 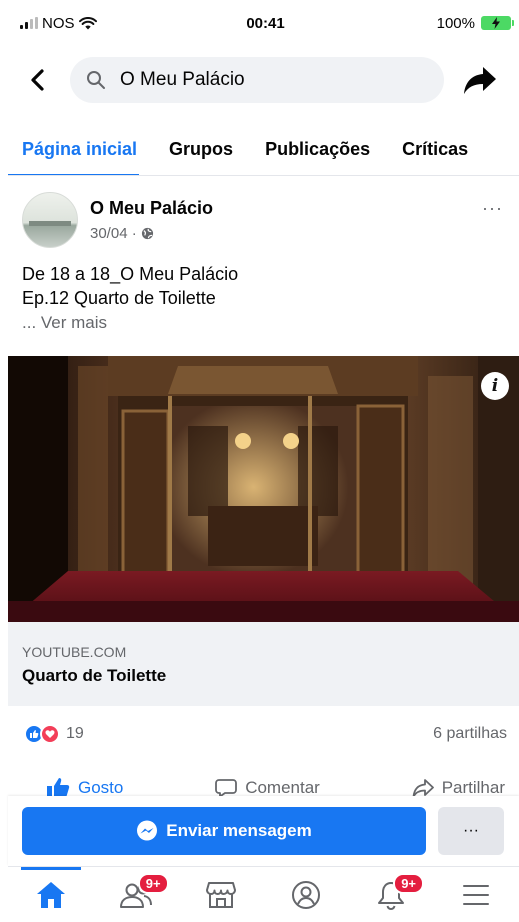 I want to click on link-preview-card: YOUTUBE.COM Quarto de Toilette, so click(x=263, y=664).